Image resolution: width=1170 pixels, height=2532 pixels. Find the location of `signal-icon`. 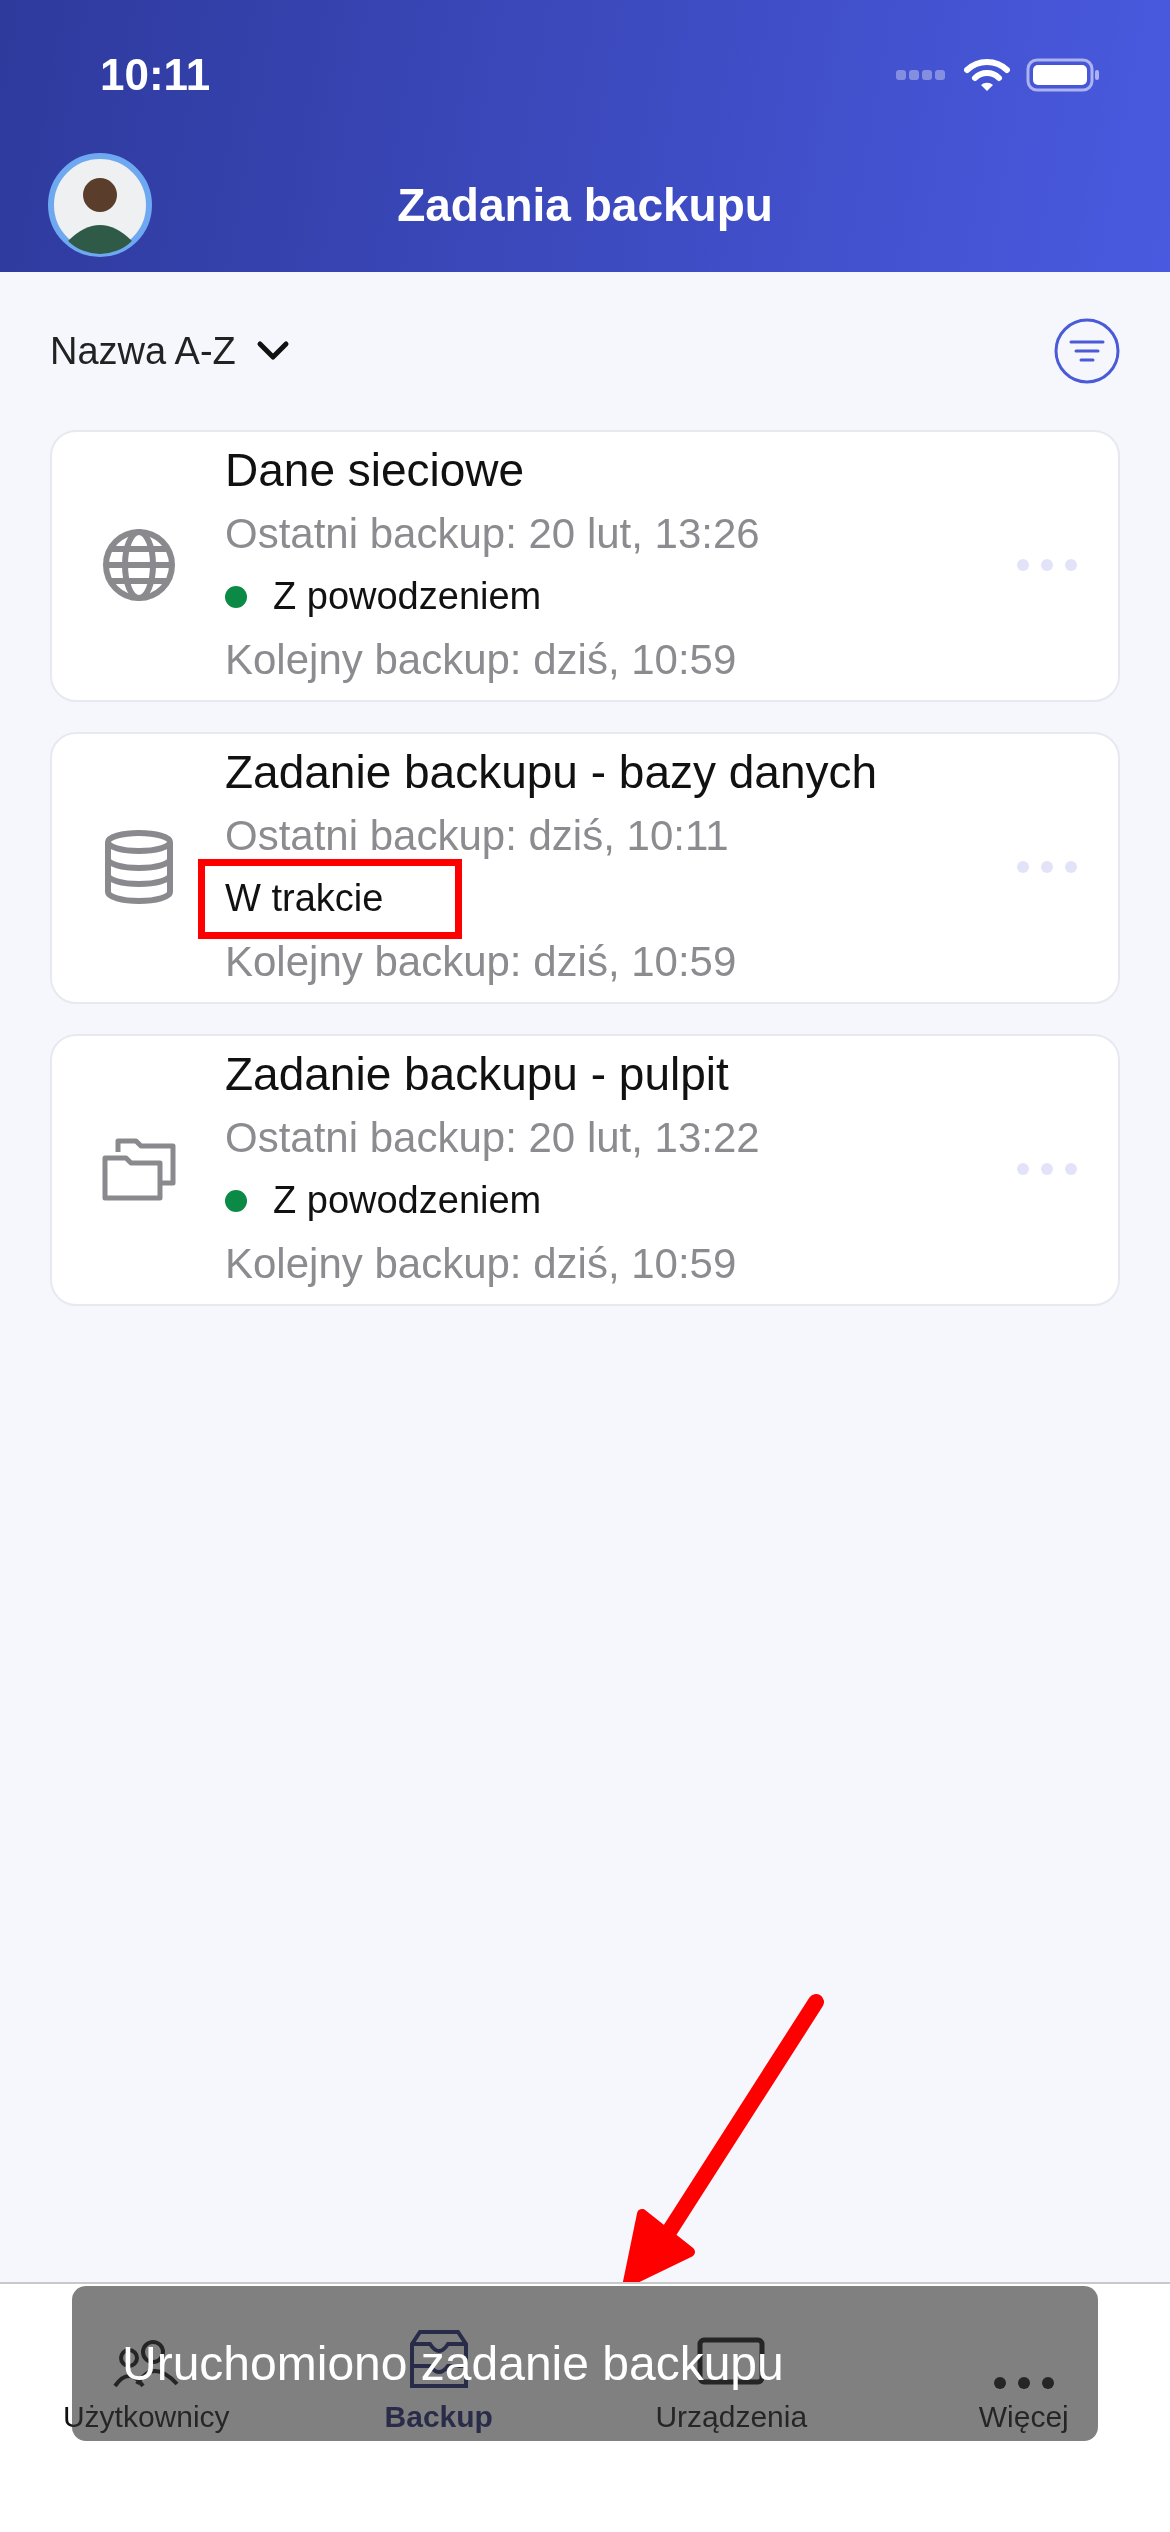

signal-icon is located at coordinates (922, 75).